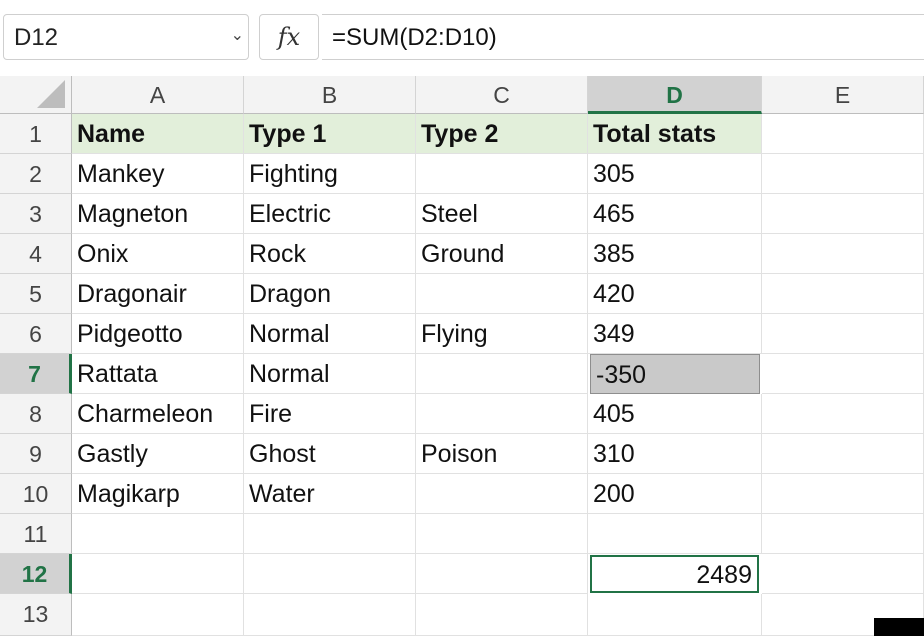 The width and height of the screenshot is (924, 636). What do you see at coordinates (675, 254) in the screenshot?
I see `cell-d4: 385` at bounding box center [675, 254].